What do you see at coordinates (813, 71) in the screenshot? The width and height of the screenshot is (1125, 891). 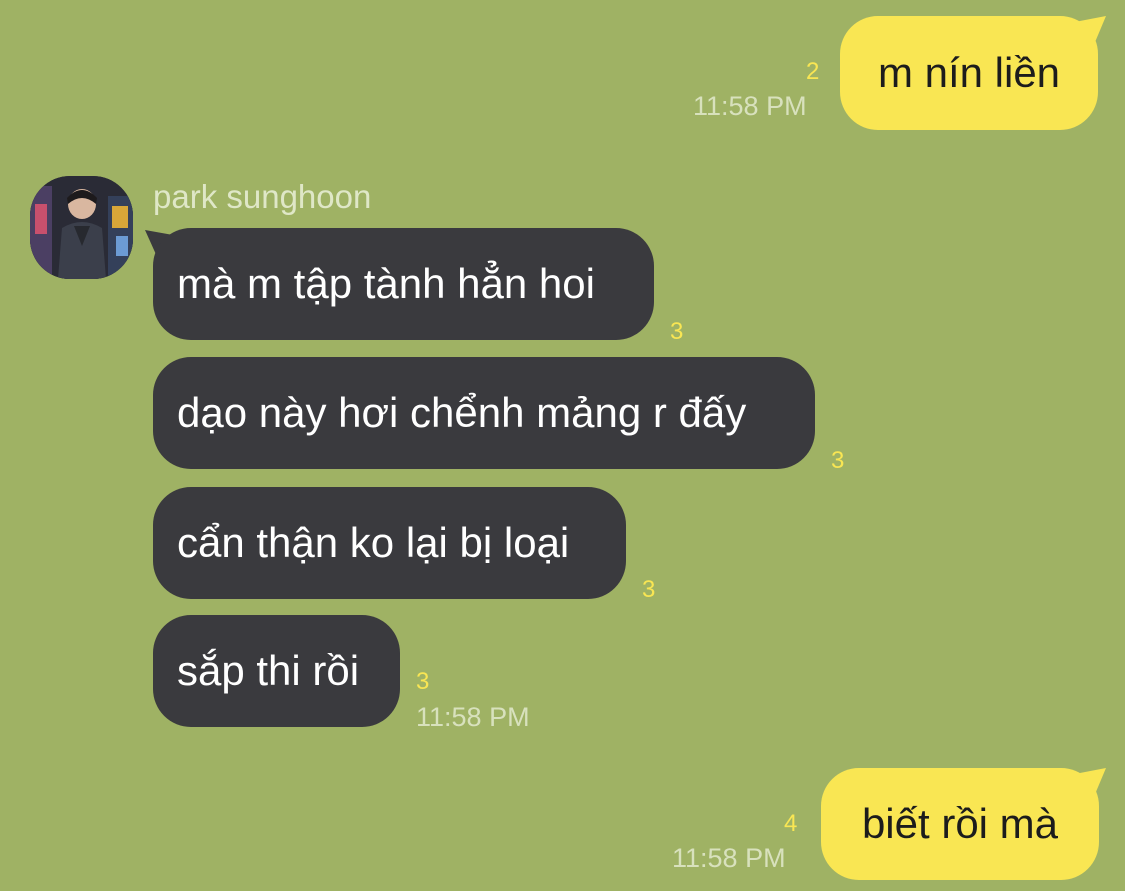 I see `read-count: 2` at bounding box center [813, 71].